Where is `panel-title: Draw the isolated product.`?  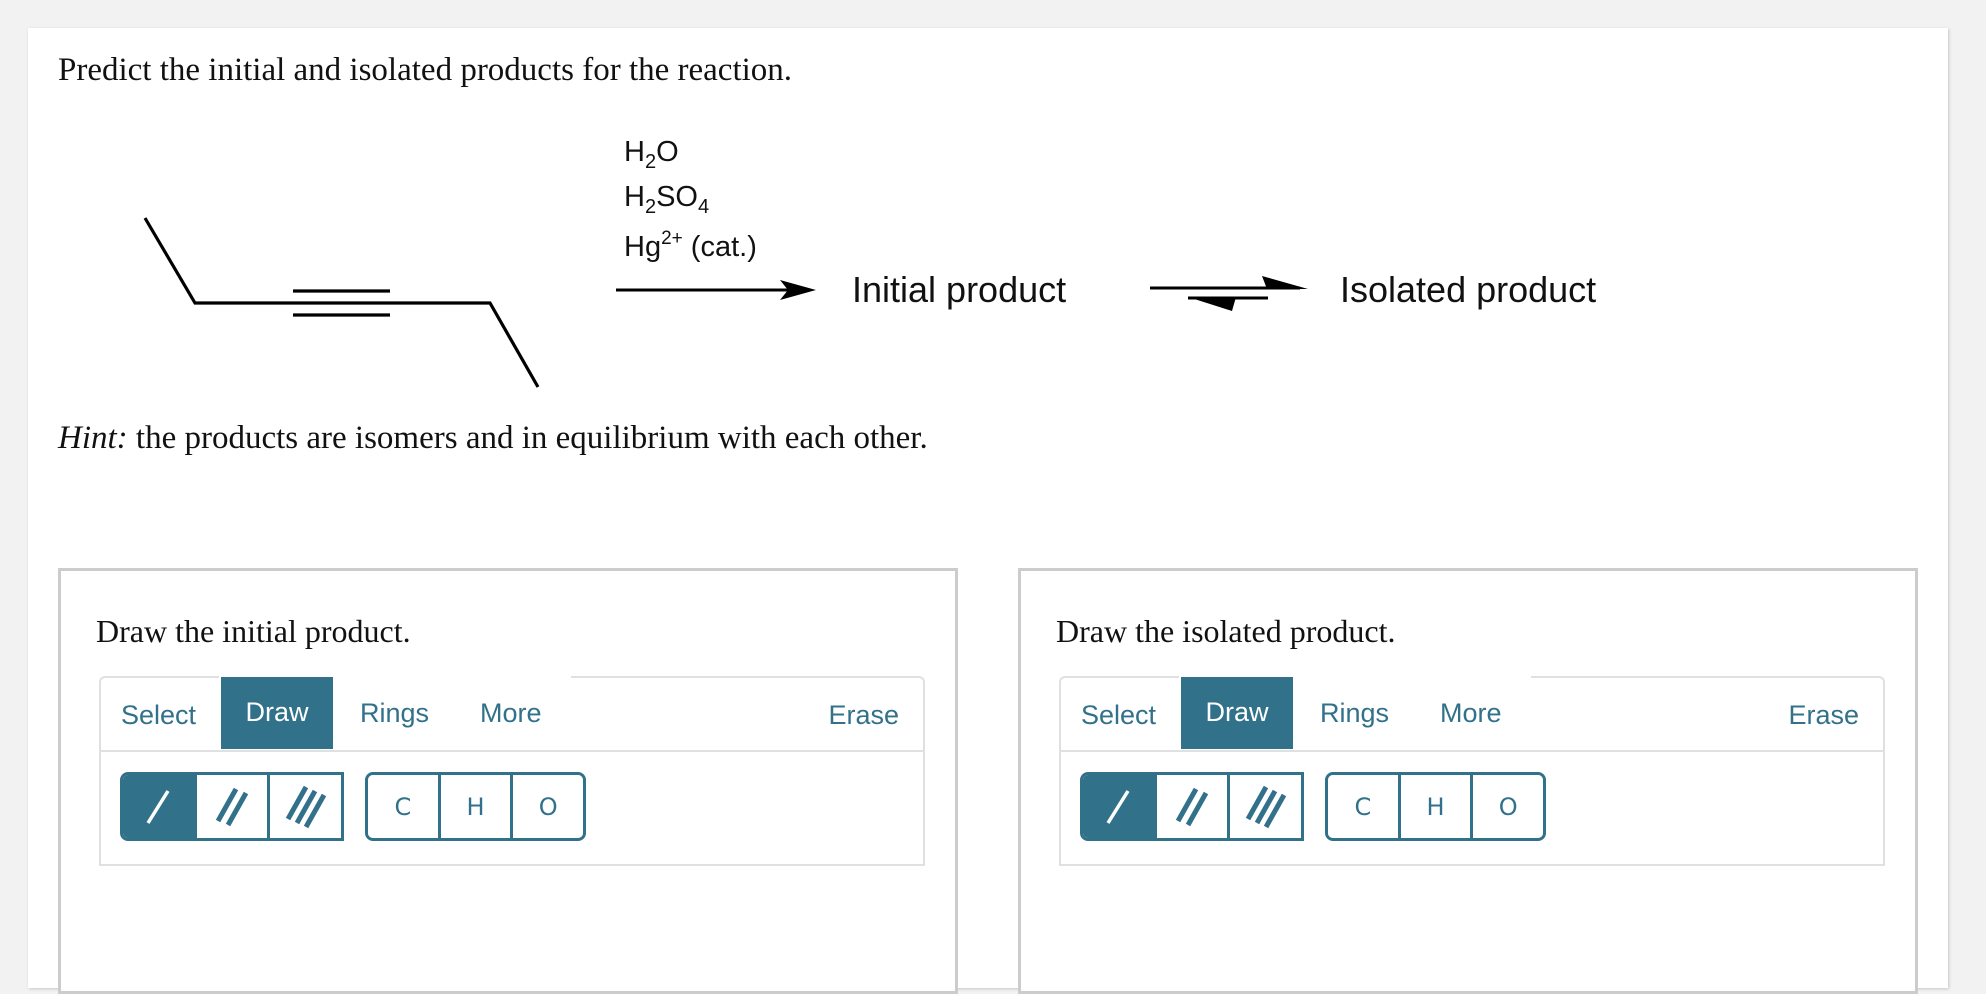
panel-title: Draw the isolated product. is located at coordinates (1226, 631).